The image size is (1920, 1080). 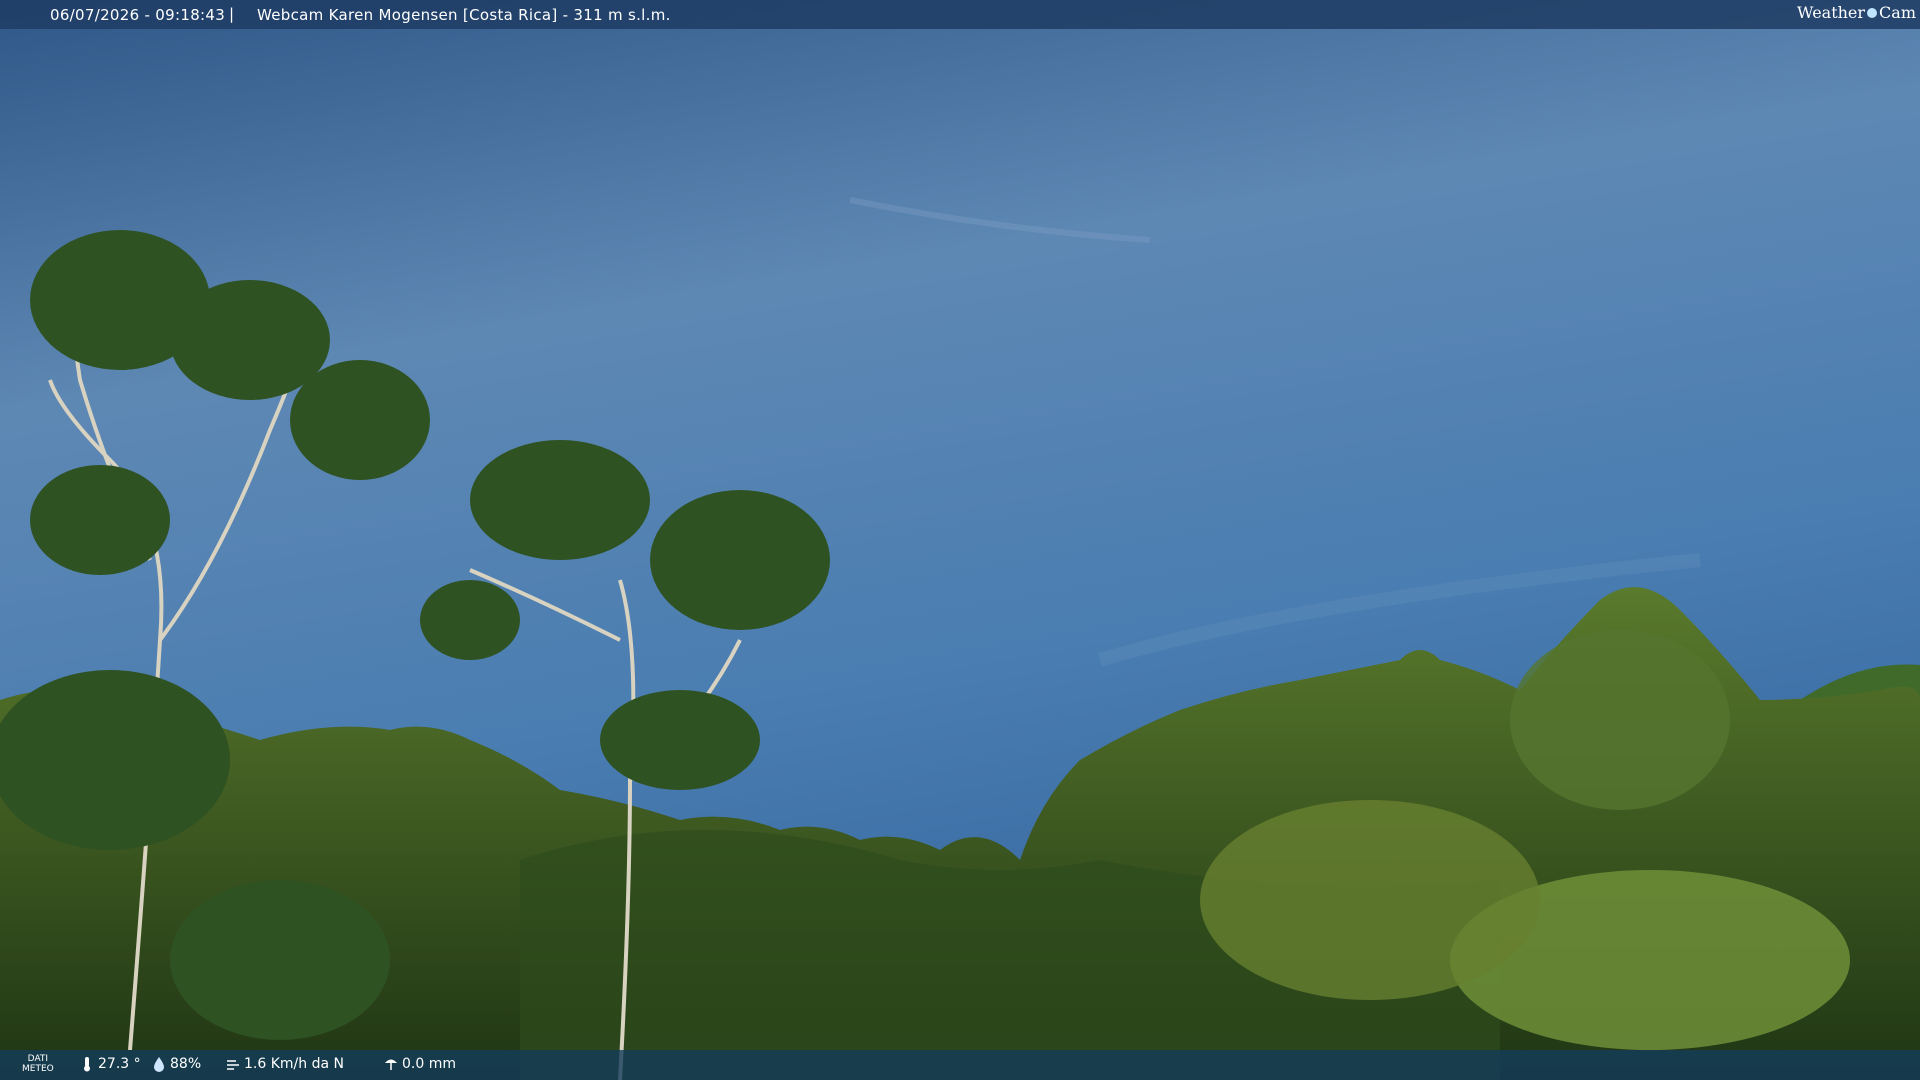 What do you see at coordinates (38, 1059) in the screenshot?
I see `label-line1: DATI` at bounding box center [38, 1059].